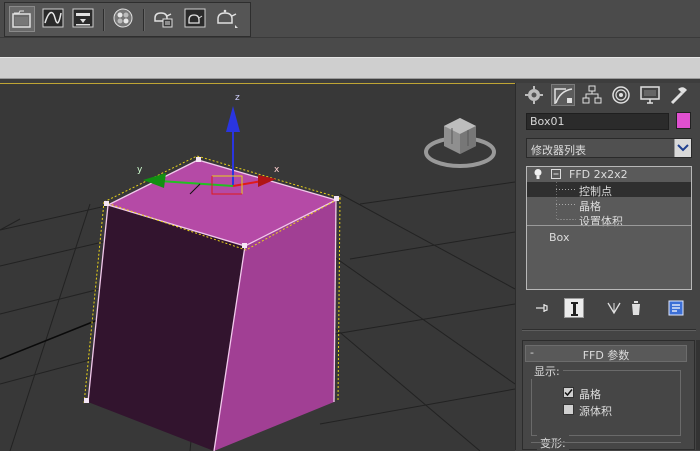 The image size is (700, 451). I want to click on lattice-checkbox-label: 晶格, so click(590, 394).